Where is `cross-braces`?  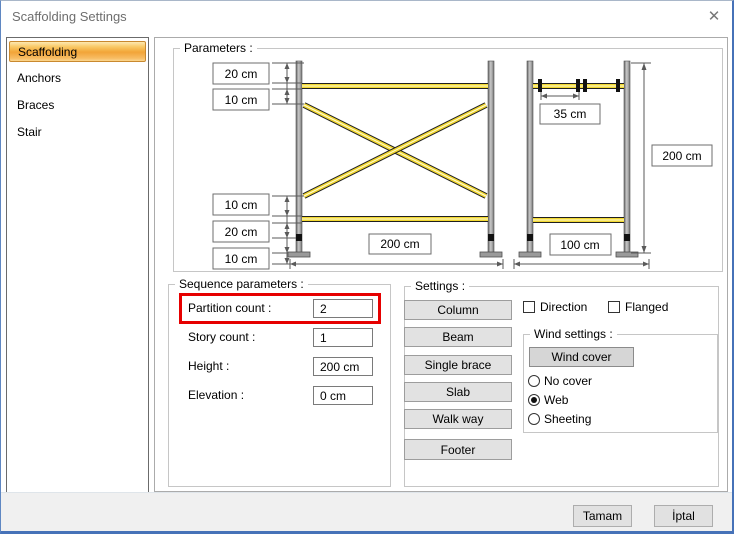
cross-braces is located at coordinates (395, 150).